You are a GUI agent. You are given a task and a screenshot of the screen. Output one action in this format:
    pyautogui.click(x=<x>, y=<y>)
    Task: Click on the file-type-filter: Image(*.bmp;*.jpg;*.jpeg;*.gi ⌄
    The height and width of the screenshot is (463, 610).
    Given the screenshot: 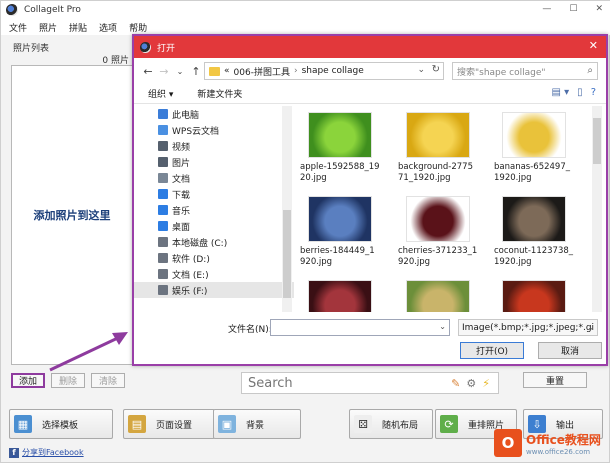 What is the action you would take?
    pyautogui.click(x=528, y=327)
    